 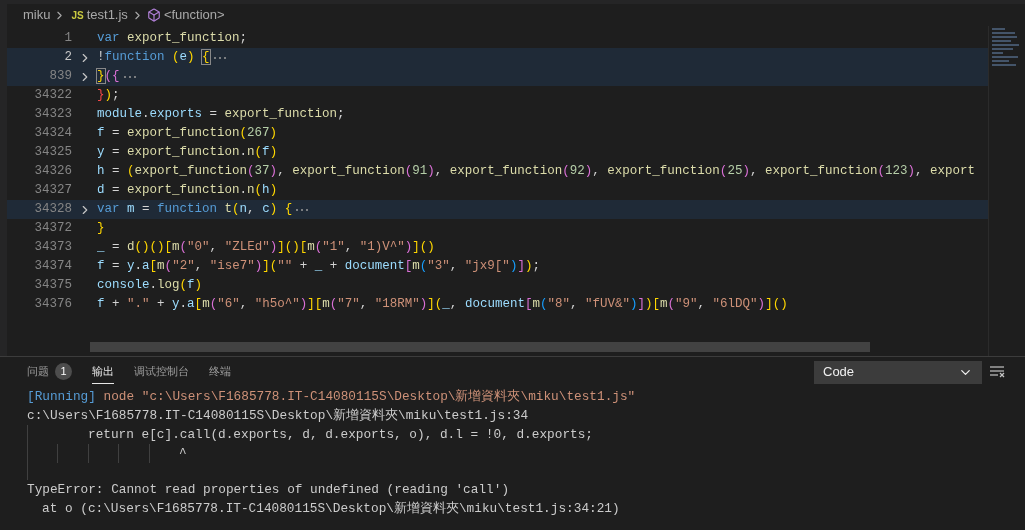 What do you see at coordinates (331, 509) in the screenshot?
I see `output-line: at o (c:\Users\F1685778.IT-C14080115S\Desktop\新增資料夾\miku\test1.js:34:21)` at bounding box center [331, 509].